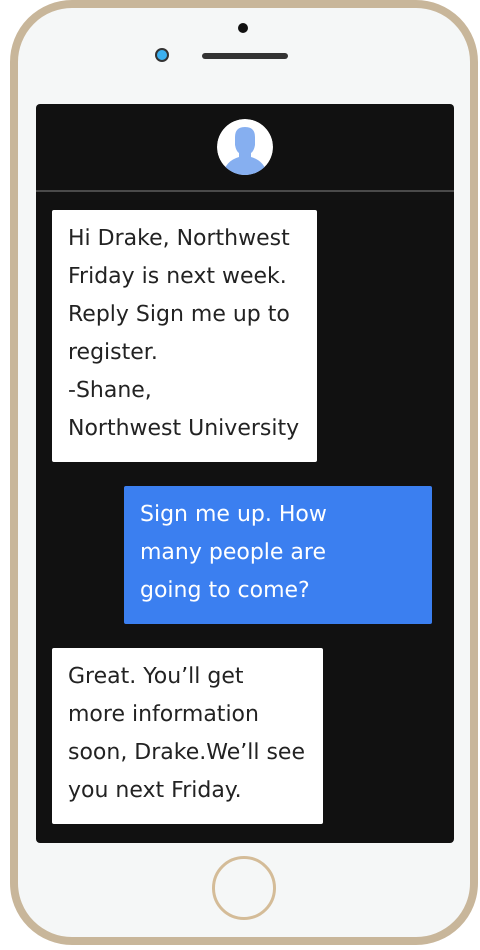  What do you see at coordinates (245, 56) in the screenshot?
I see `speaker-icon` at bounding box center [245, 56].